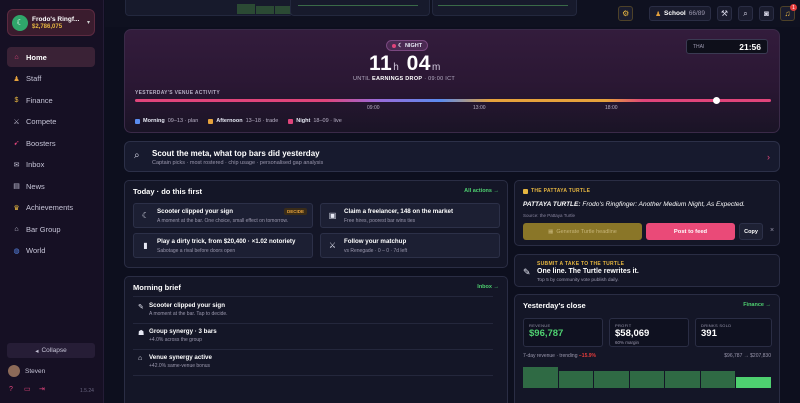 The width and height of the screenshot is (800, 403). Describe the element at coordinates (262, 121) in the screenshot. I see `legend-range: 13–18 · trade` at that location.